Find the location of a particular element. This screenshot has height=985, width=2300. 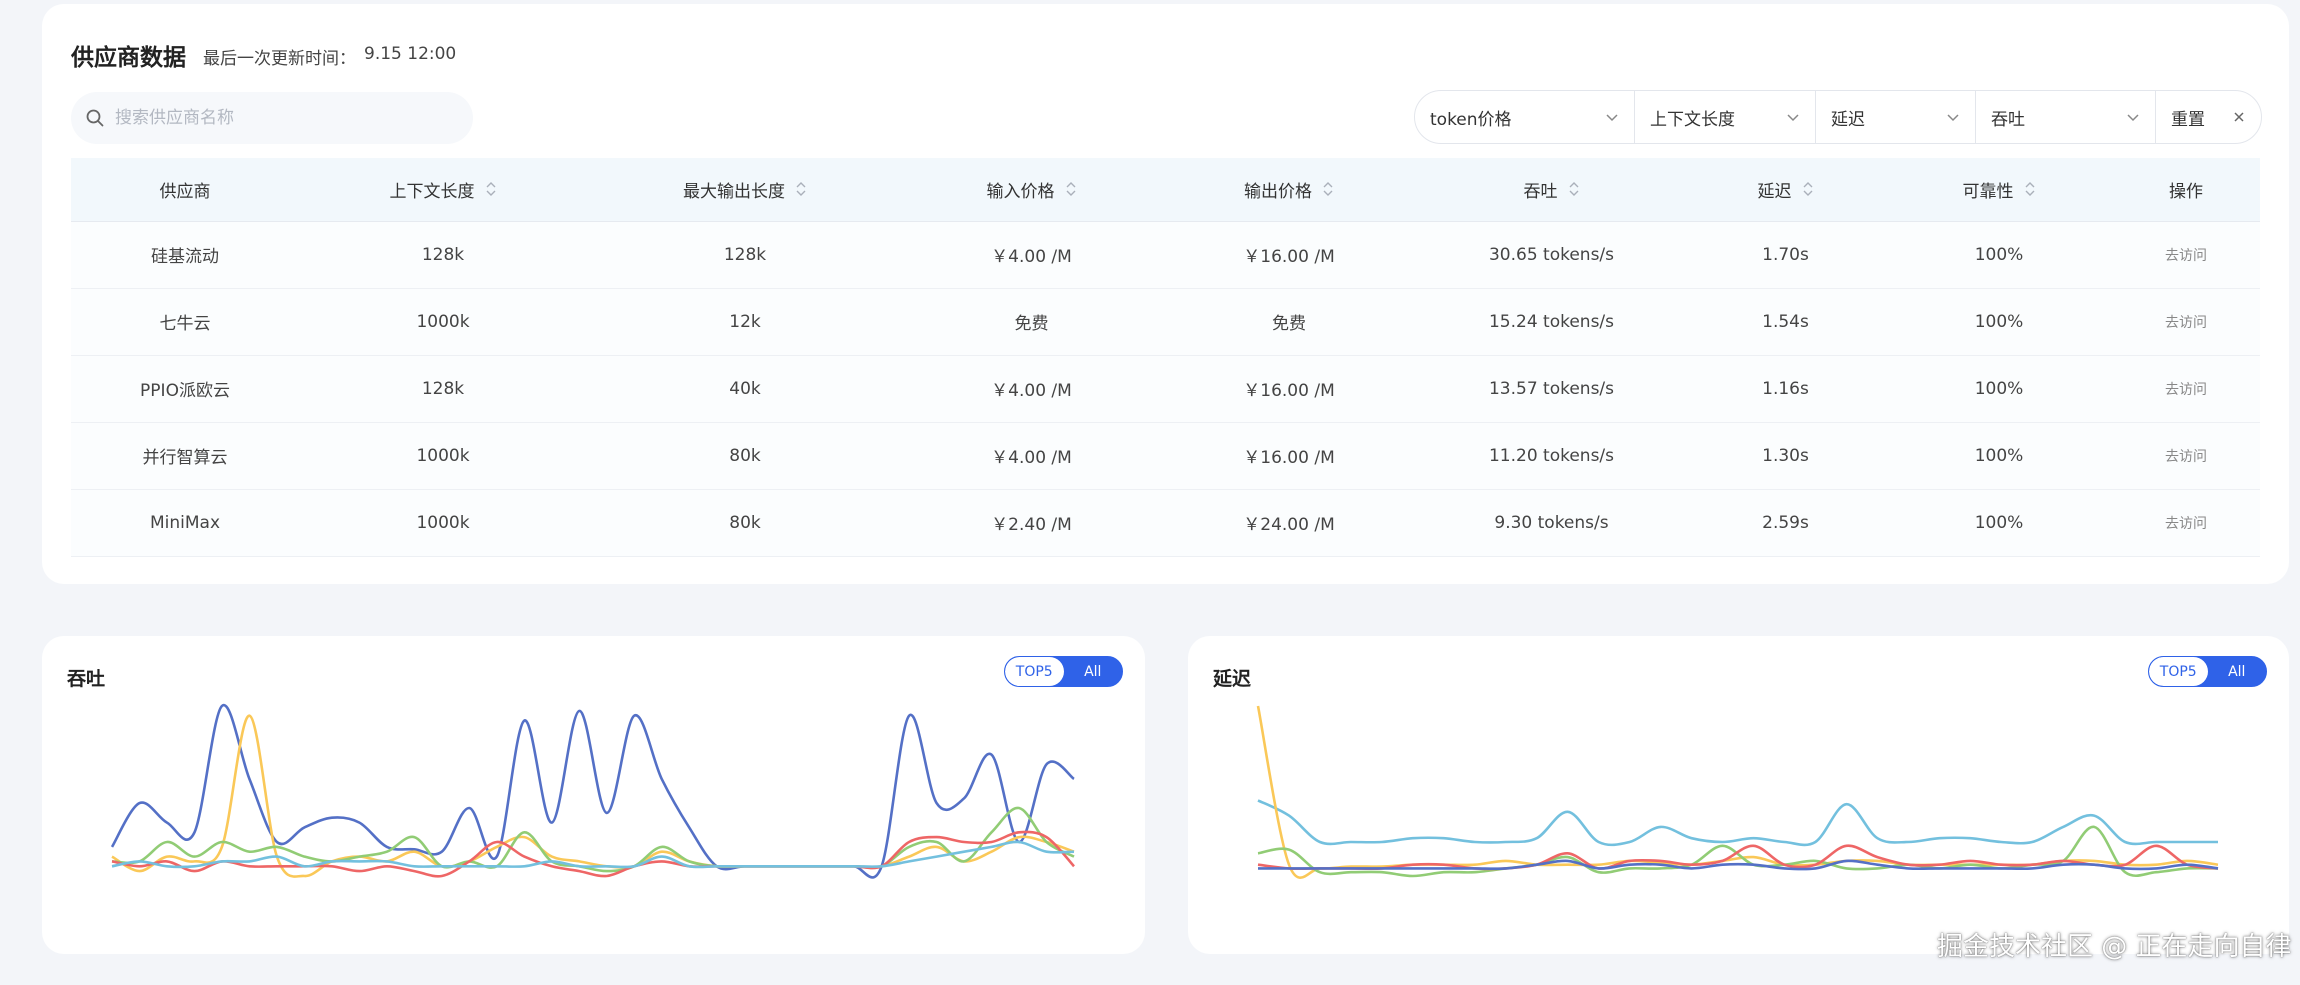

close-icon is located at coordinates (2239, 117).